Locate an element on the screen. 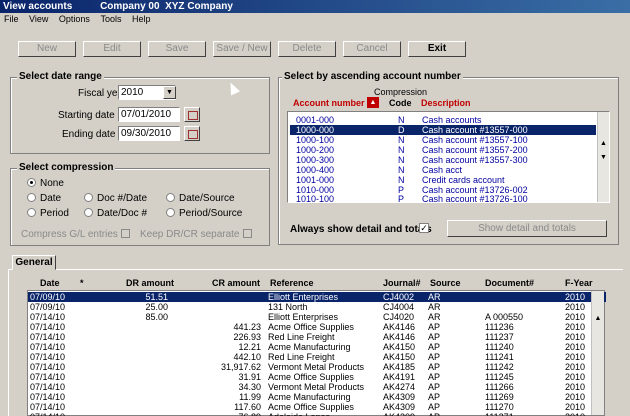  account-number: 1000-200 is located at coordinates (315, 150).